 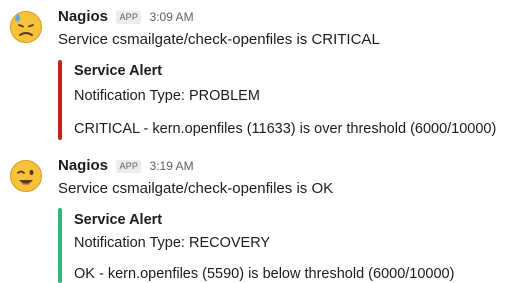 I want to click on message-header: Nagios APP 3:19 AM, so click(x=126, y=166).